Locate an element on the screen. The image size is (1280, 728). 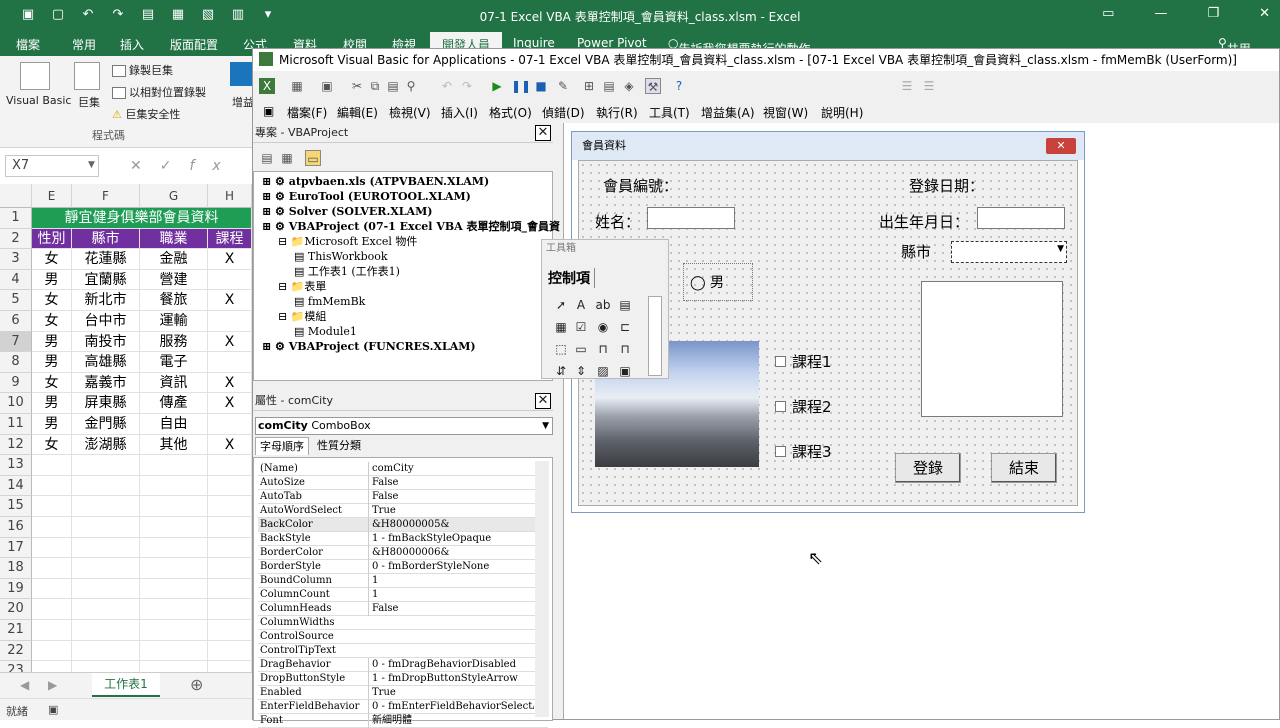
image-tool-icon: ▨ is located at coordinates (603, 371).